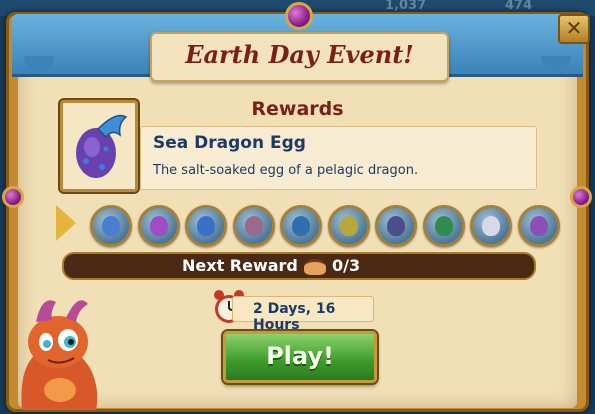 The width and height of the screenshot is (595, 414). I want to click on tree-icon, so click(348, 226).